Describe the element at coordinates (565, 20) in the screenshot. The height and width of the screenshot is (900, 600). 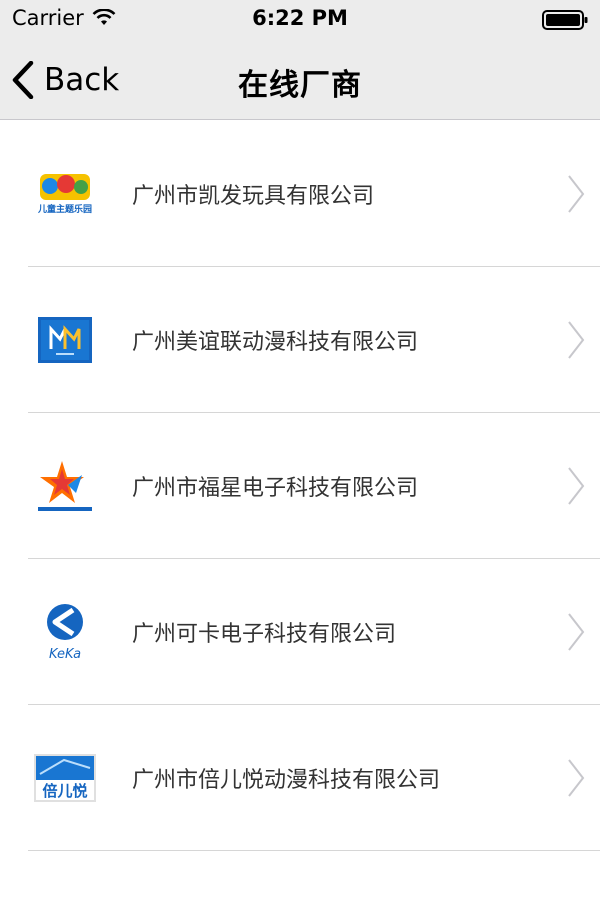
I see `battery-icon` at that location.